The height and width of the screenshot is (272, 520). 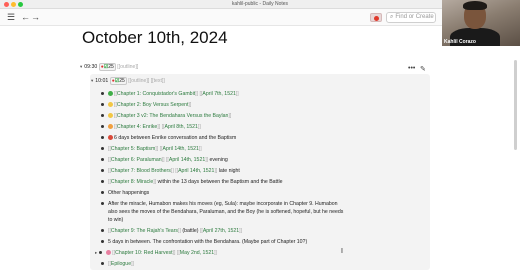 I want to click on entry-time: 10:01, so click(x=102, y=81).